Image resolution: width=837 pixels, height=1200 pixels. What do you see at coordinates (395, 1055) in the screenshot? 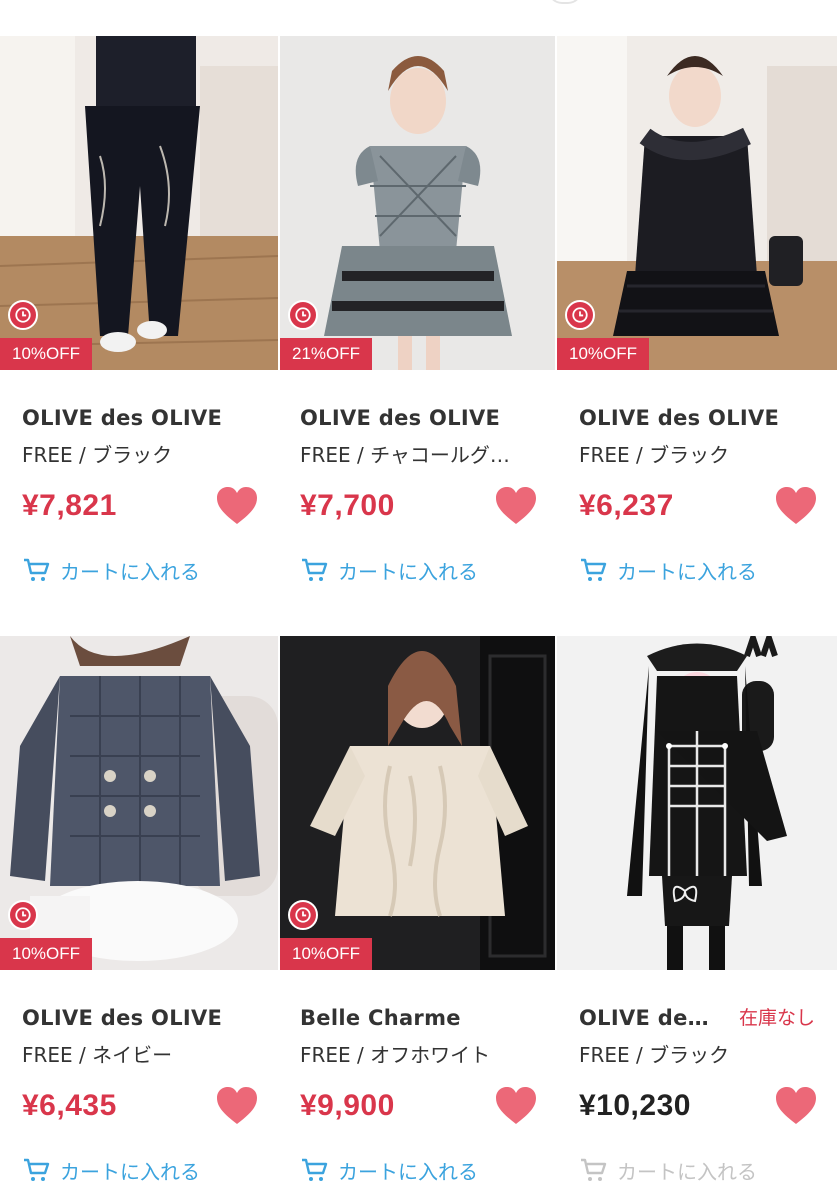
I see `size-color: FREE / オフホワイト` at bounding box center [395, 1055].